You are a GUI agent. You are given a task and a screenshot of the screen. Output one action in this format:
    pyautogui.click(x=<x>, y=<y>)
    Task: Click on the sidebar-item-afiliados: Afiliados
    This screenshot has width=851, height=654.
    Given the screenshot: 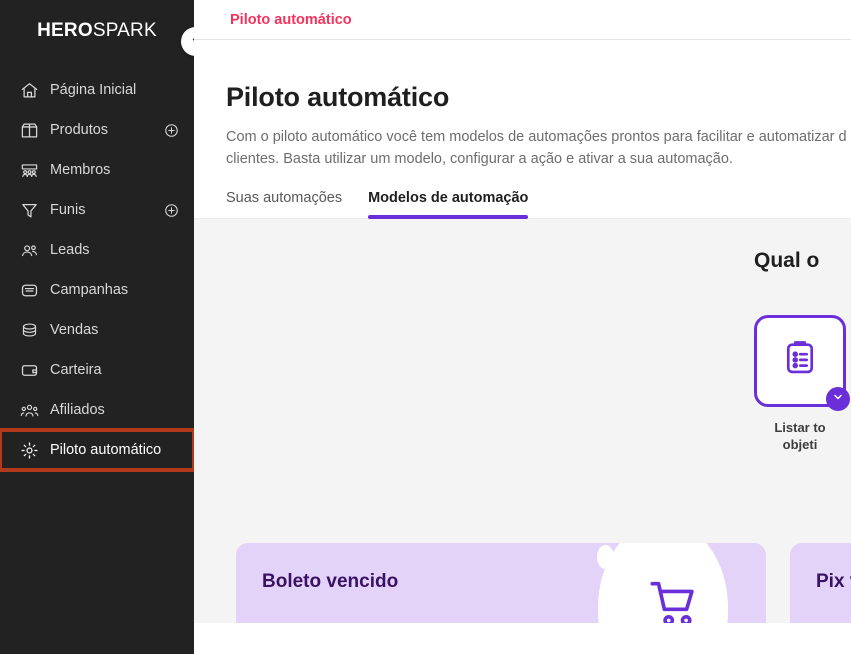 What is the action you would take?
    pyautogui.click(x=97, y=410)
    